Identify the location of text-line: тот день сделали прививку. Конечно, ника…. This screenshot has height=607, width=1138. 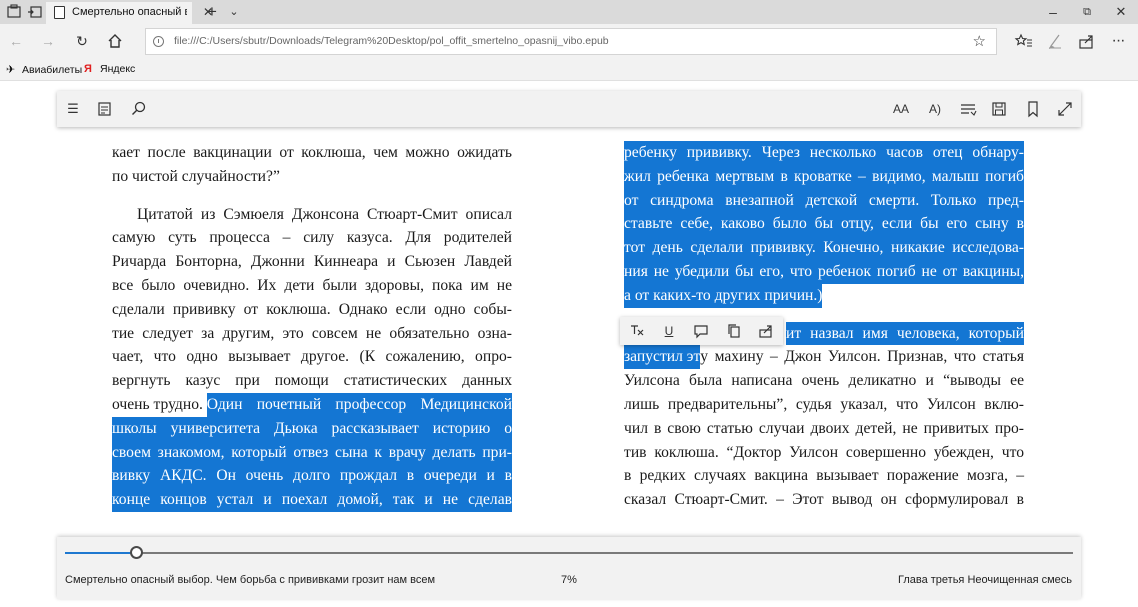
(824, 248).